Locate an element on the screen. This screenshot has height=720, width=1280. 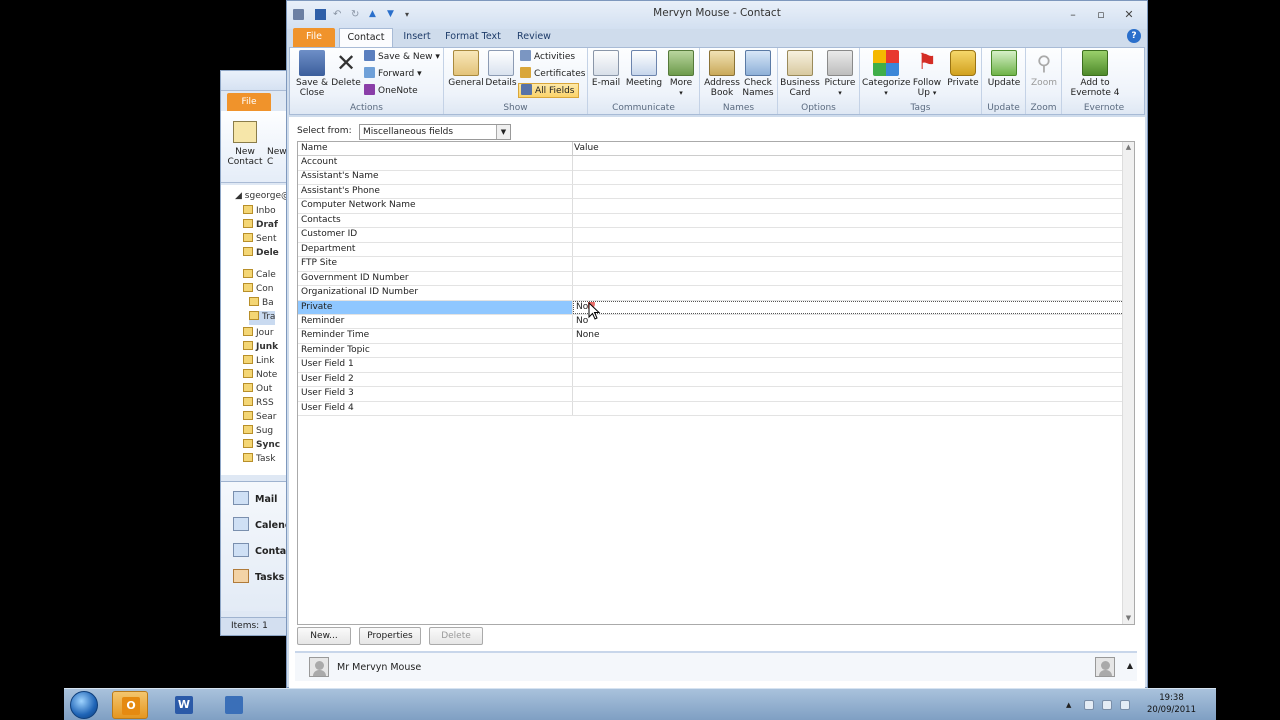
nav-item: Sent is located at coordinates (259, 240).